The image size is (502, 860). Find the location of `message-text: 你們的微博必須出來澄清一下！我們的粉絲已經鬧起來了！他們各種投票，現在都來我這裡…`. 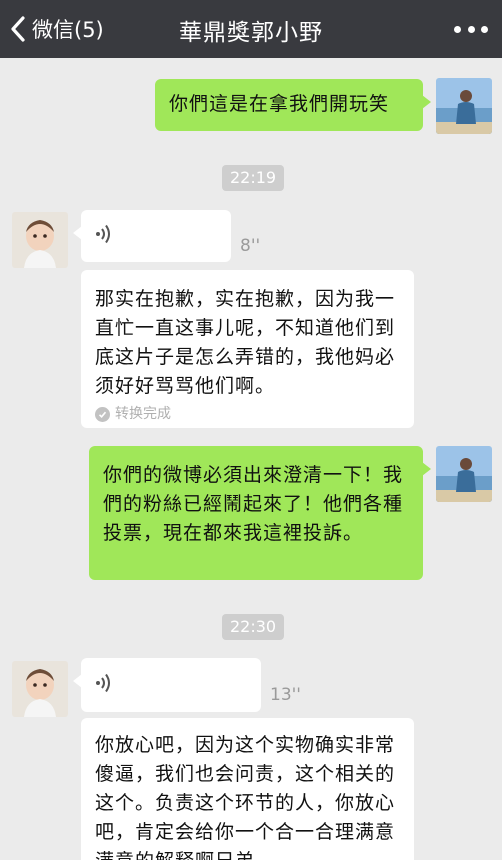

message-text: 你們的微博必須出來澄清一下！我們的粉絲已經鬧起來了！他們各種投票，現在都來我這裡… is located at coordinates (253, 504).